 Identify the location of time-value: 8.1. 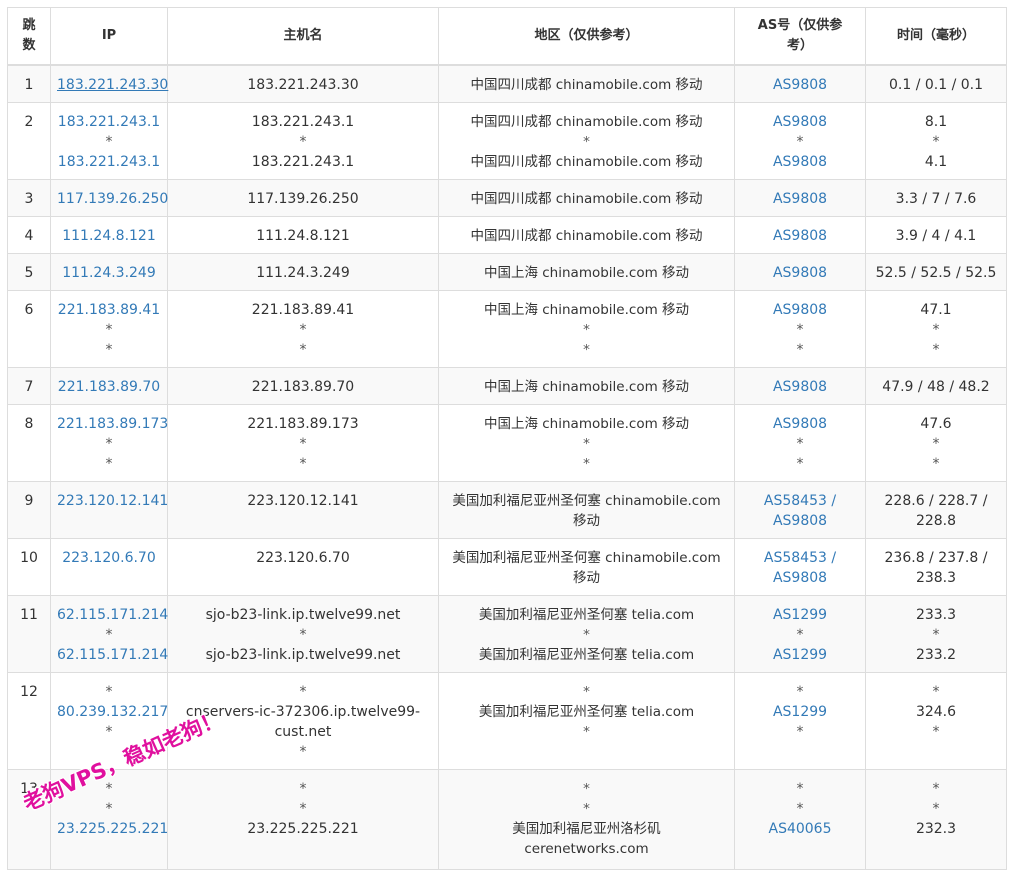
(936, 121).